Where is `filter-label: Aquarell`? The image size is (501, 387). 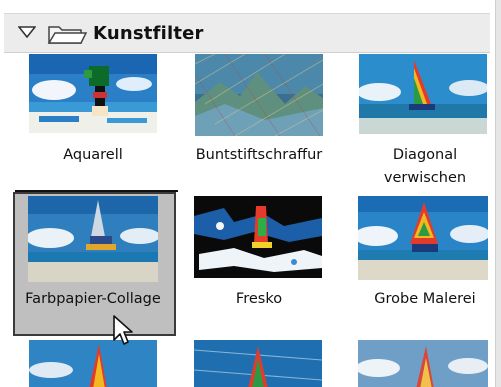 filter-label: Aquarell is located at coordinates (93, 155).